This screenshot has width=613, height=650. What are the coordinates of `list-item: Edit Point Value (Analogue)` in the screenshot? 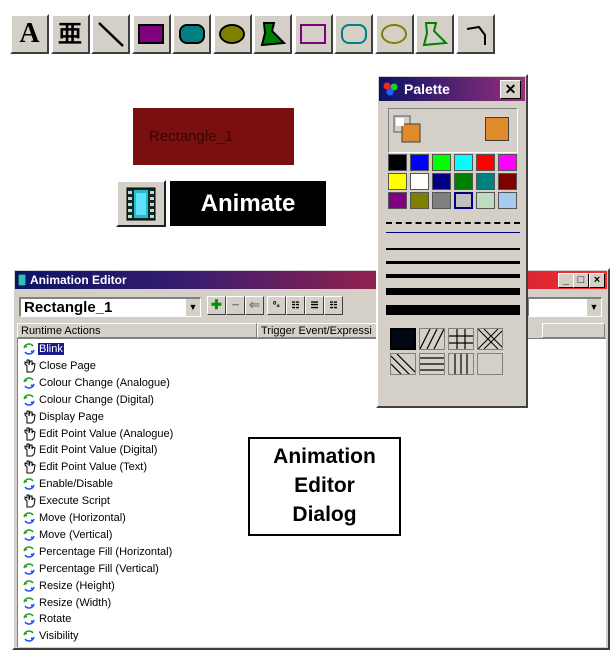 It's located at (98, 434).